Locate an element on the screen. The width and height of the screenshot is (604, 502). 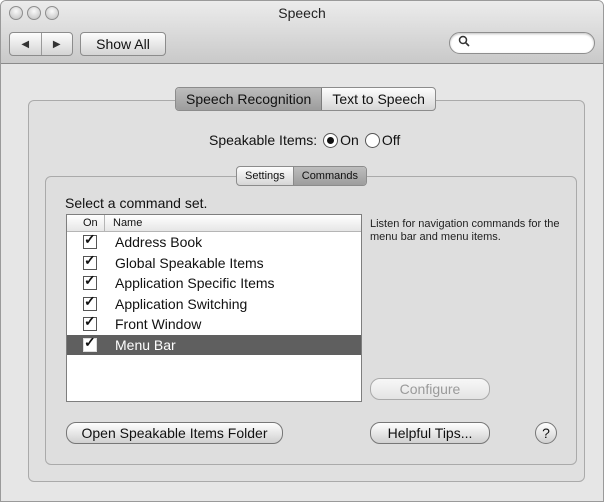
column-header-on: On is located at coordinates (86, 223).